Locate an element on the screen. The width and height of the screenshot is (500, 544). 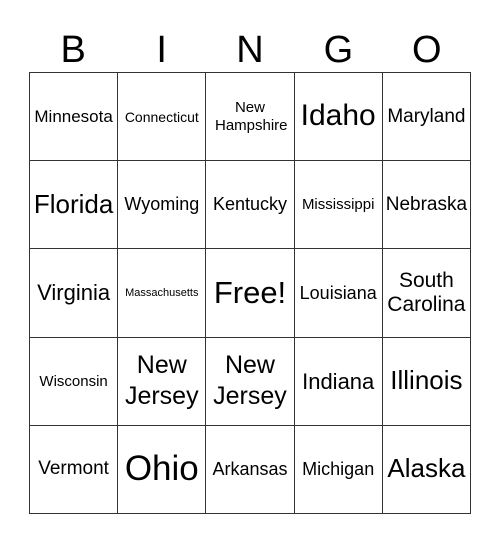
bingo-cell: Massachusetts is located at coordinates (162, 293).